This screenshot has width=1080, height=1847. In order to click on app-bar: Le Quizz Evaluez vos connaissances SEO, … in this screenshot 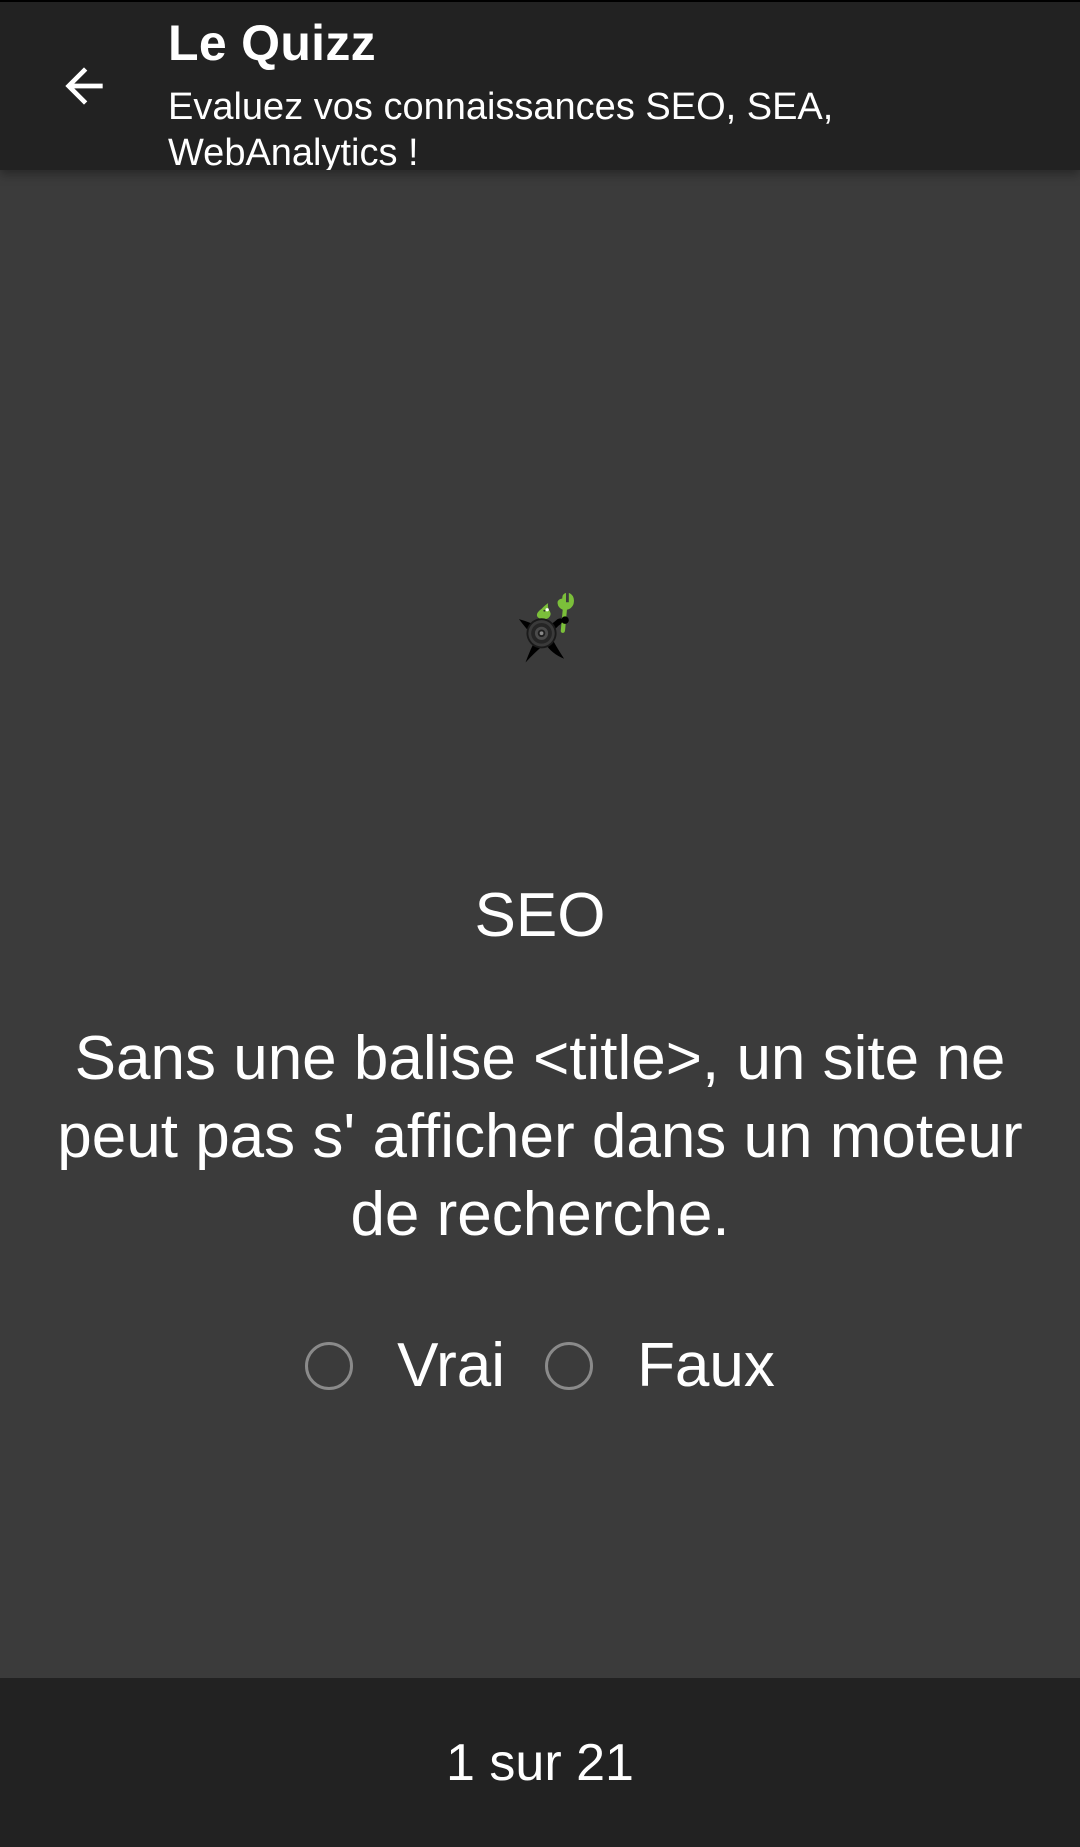, I will do `click(540, 85)`.